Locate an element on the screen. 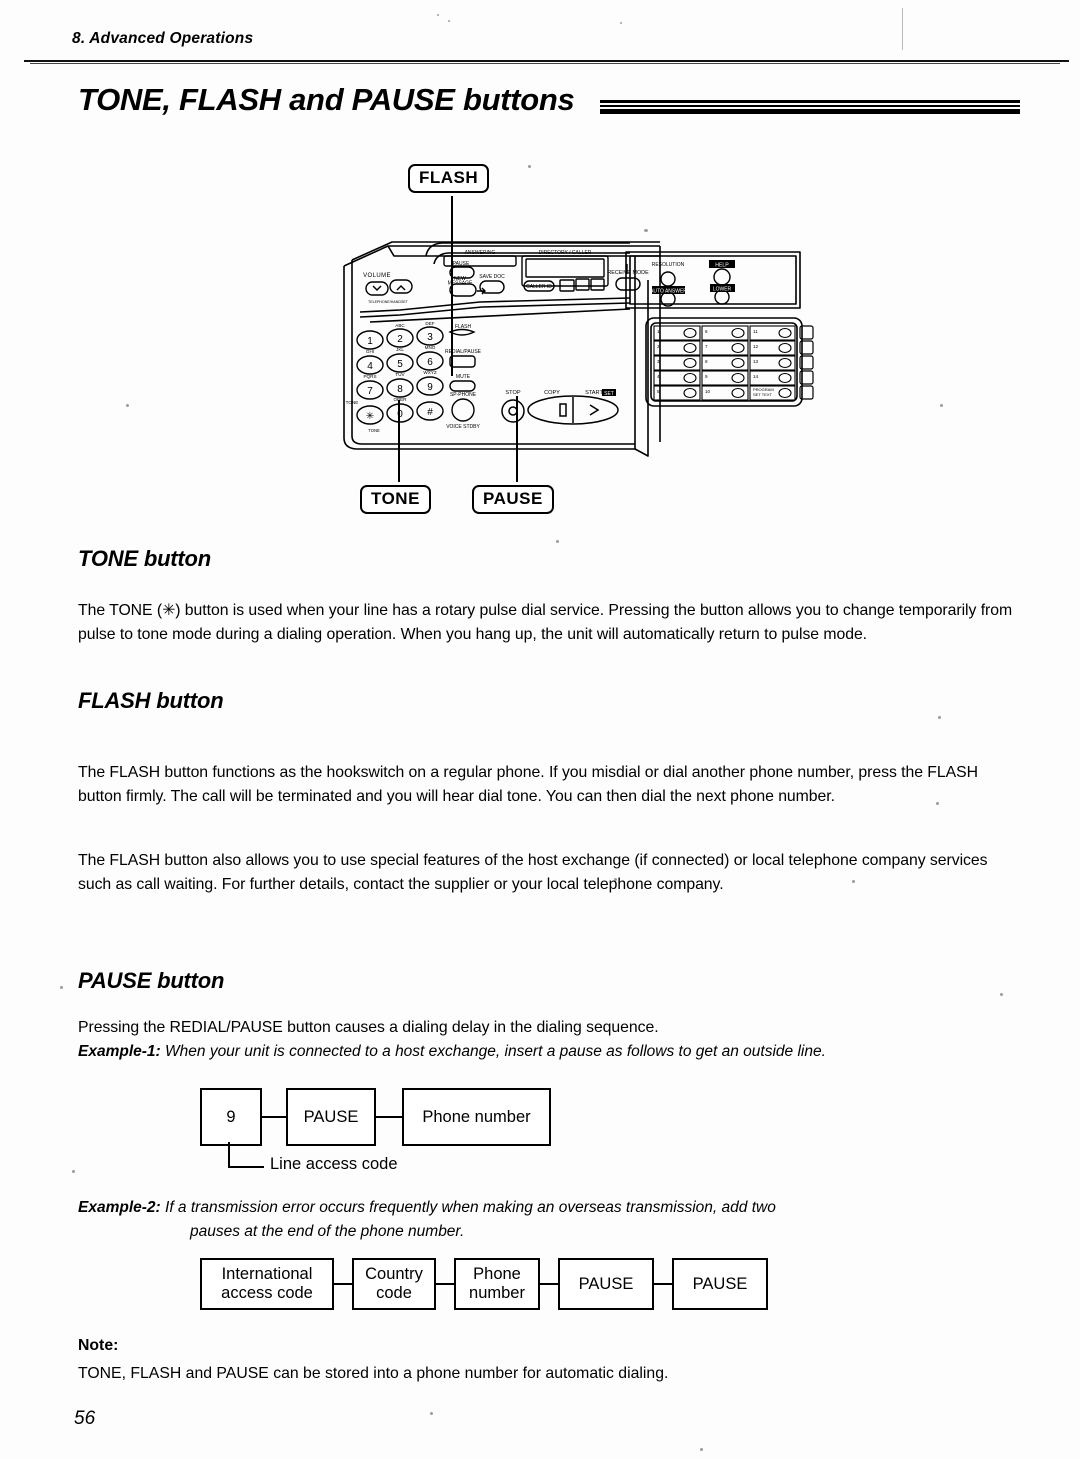 This screenshot has height=1459, width=1080. heading-flash-button: FLASH button is located at coordinates (151, 701).